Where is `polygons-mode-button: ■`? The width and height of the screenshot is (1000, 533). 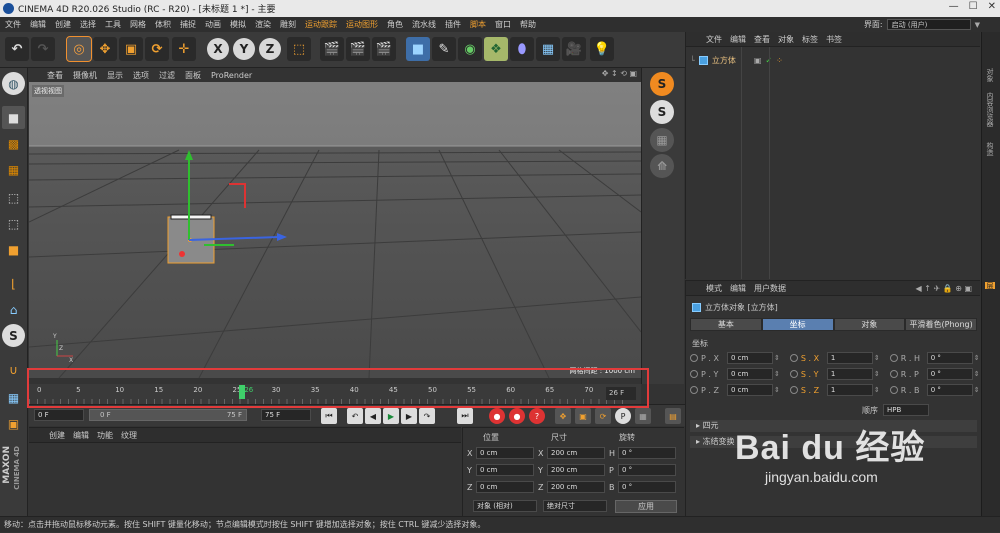 polygons-mode-button: ■ is located at coordinates (13, 249).